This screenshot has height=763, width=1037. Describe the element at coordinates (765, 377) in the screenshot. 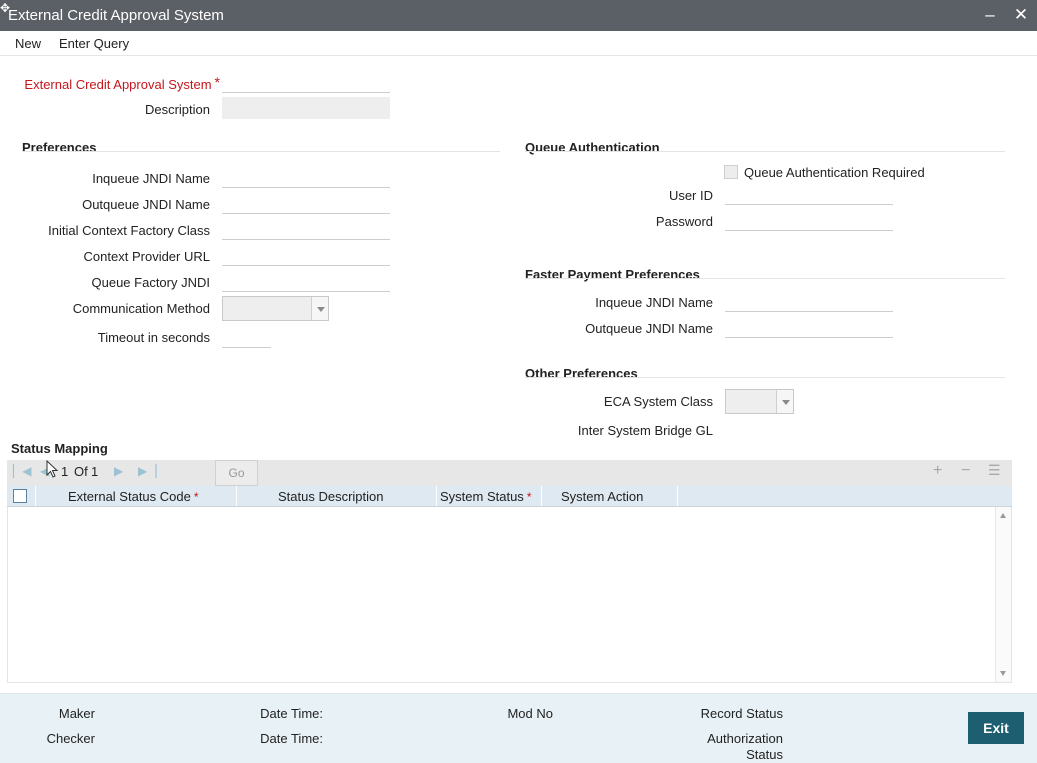

I see `other-preferences-divider` at that location.